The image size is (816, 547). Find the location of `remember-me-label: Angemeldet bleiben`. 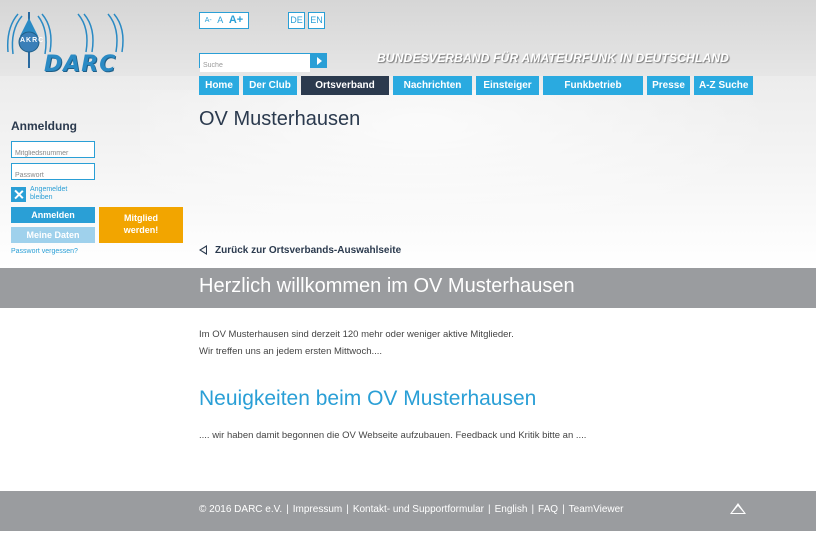

remember-me-label: Angemeldet bleiben is located at coordinates (49, 193).